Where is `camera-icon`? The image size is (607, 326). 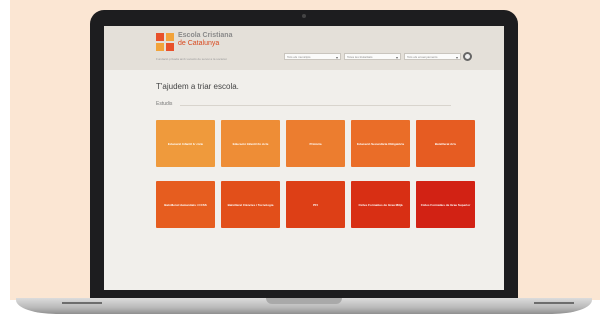 camera-icon is located at coordinates (304, 16).